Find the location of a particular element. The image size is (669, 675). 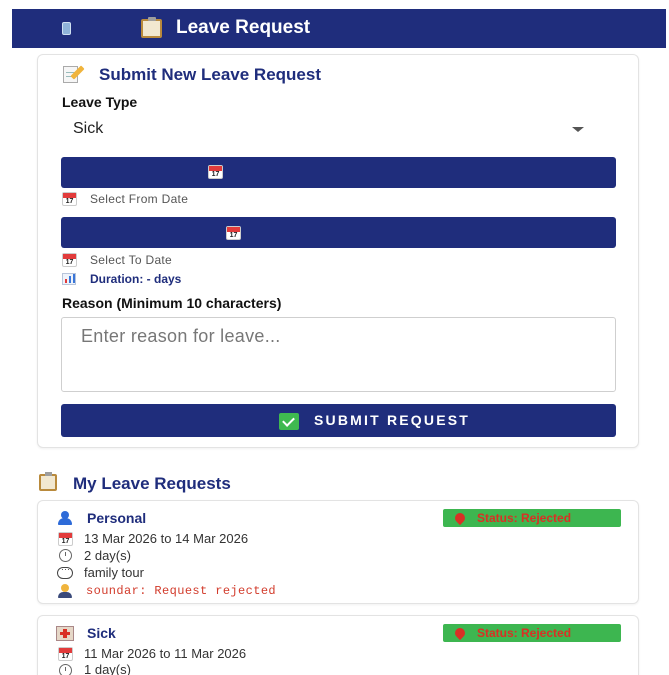

app-header: Leave Request is located at coordinates (339, 28).